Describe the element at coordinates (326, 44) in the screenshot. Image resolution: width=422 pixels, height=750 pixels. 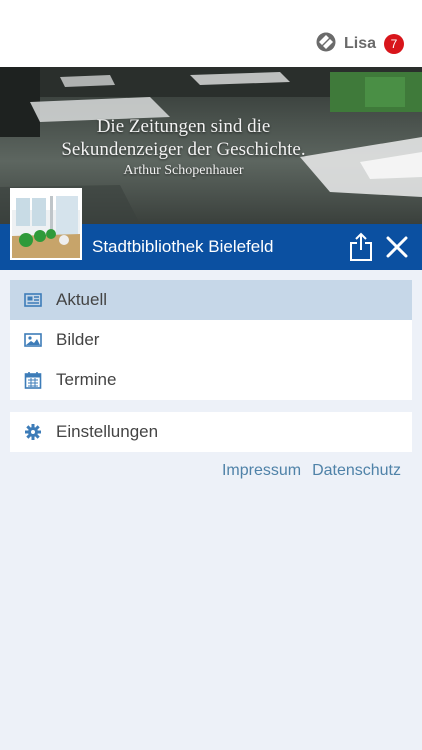
I see `app-logo-icon` at that location.